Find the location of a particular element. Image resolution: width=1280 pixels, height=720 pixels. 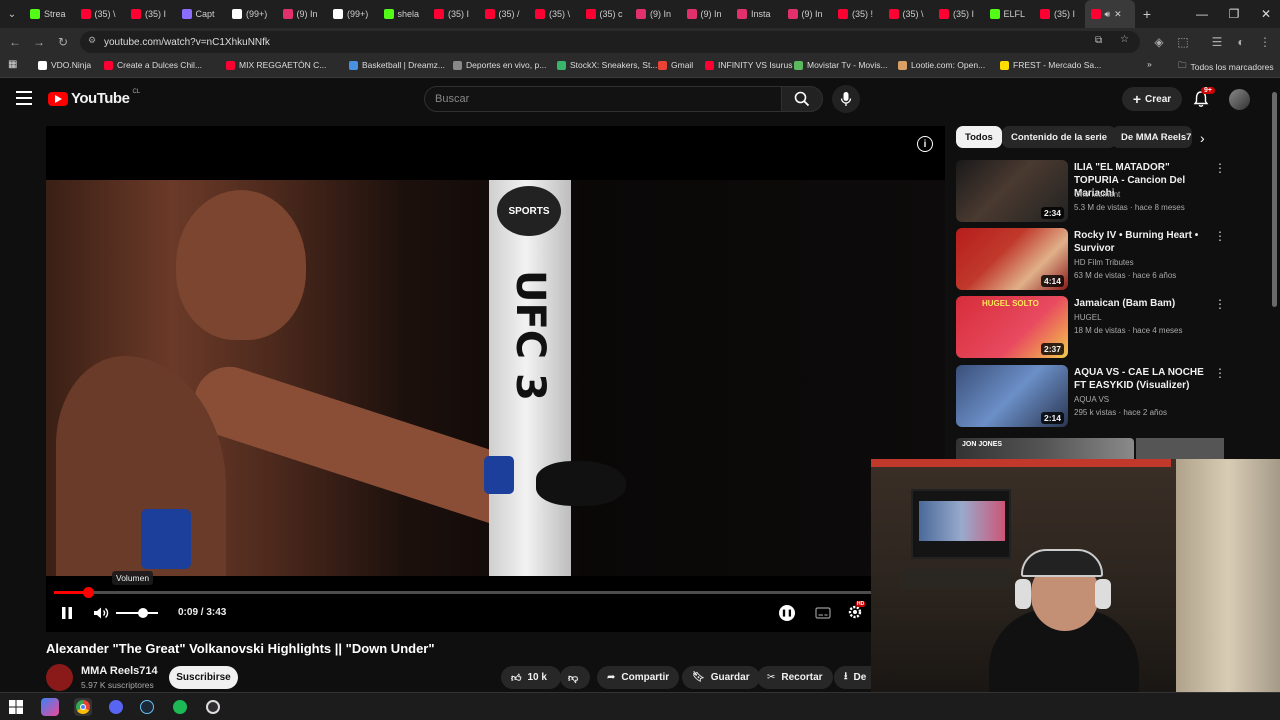

maximize-button: ❐ is located at coordinates (1234, 14).